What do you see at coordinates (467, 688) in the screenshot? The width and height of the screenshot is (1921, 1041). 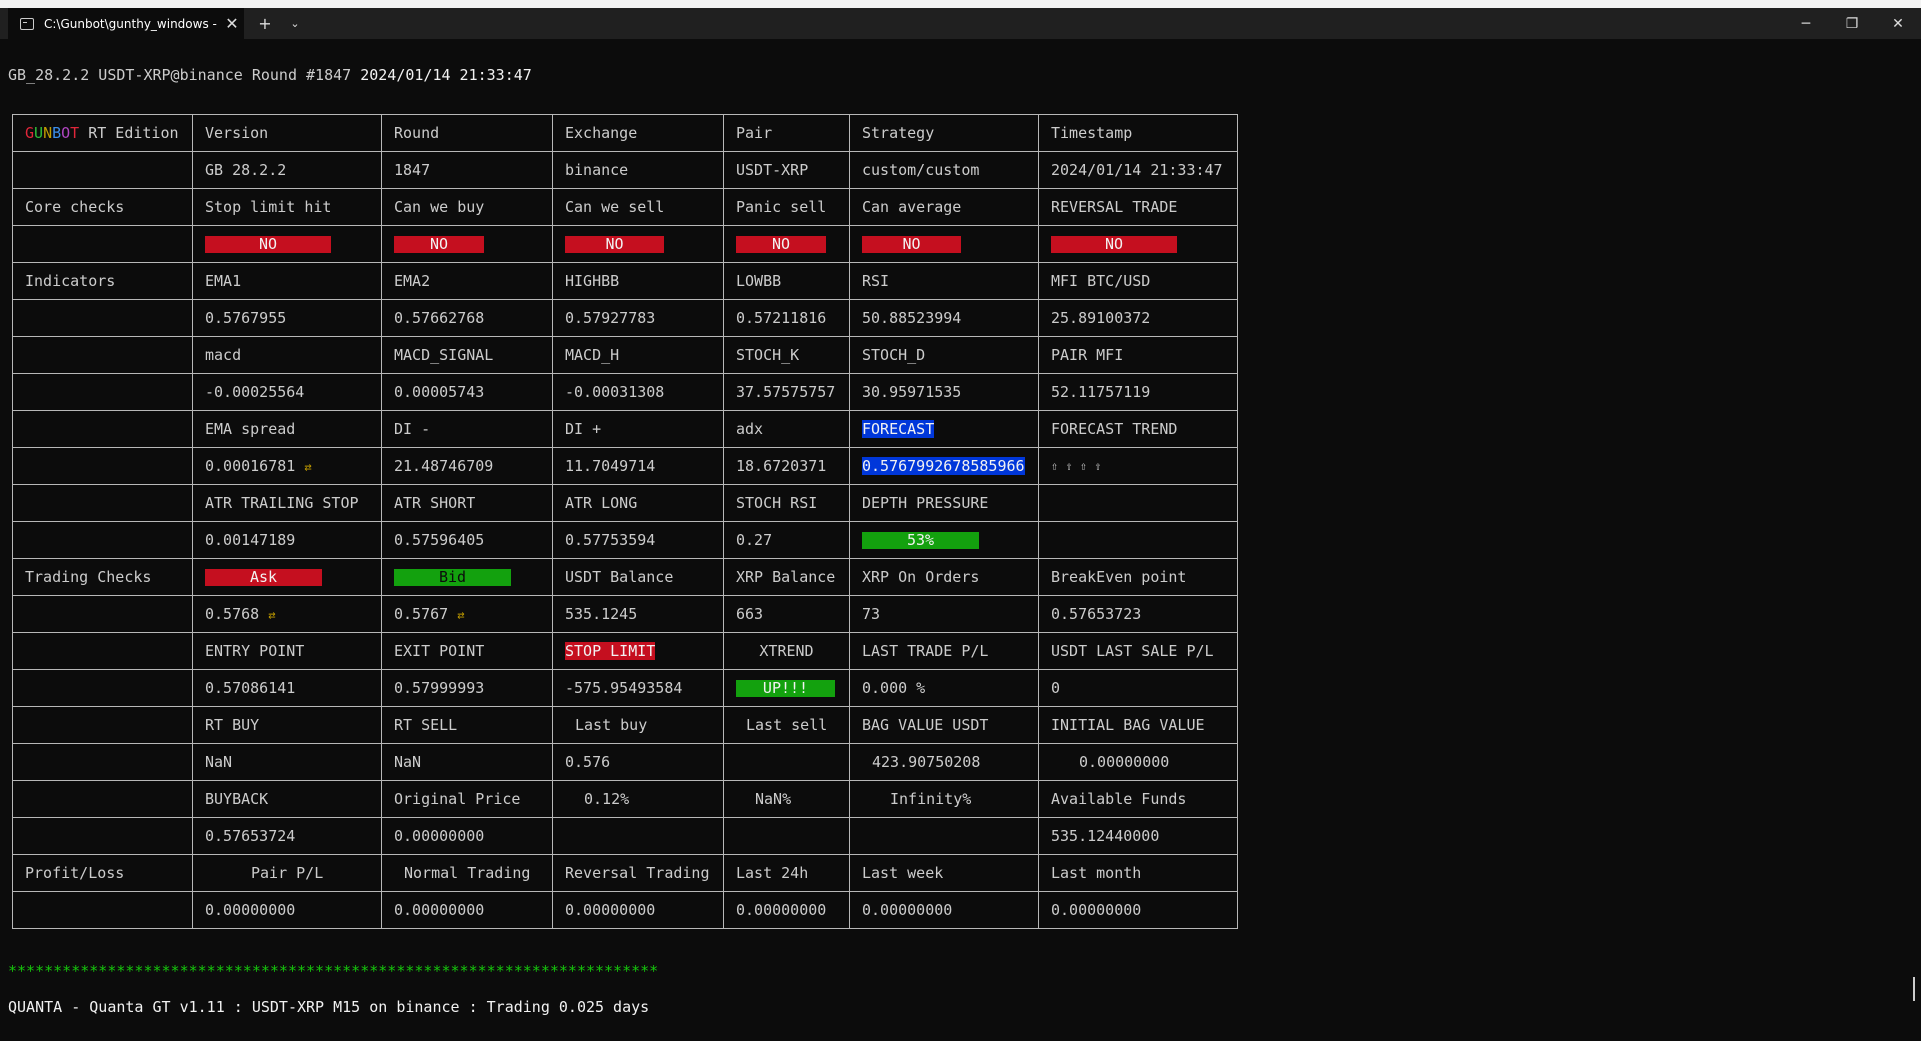 I see `table-cell: 0.57999993` at bounding box center [467, 688].